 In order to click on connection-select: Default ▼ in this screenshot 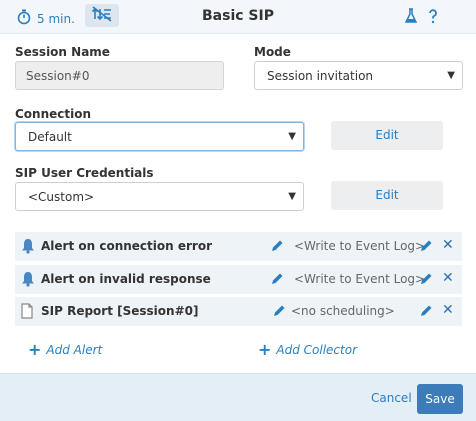, I will do `click(159, 136)`.